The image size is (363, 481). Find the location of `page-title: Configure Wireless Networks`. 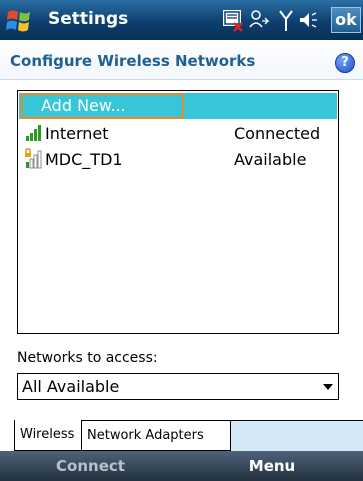

page-title: Configure Wireless Networks is located at coordinates (133, 61).